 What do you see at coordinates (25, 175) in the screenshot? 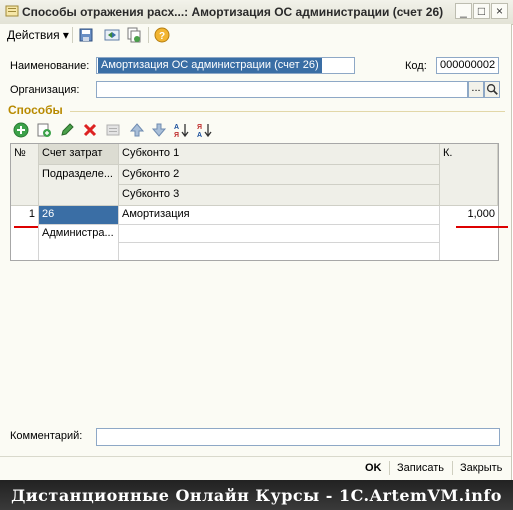
I see `header-num: №` at bounding box center [25, 175].